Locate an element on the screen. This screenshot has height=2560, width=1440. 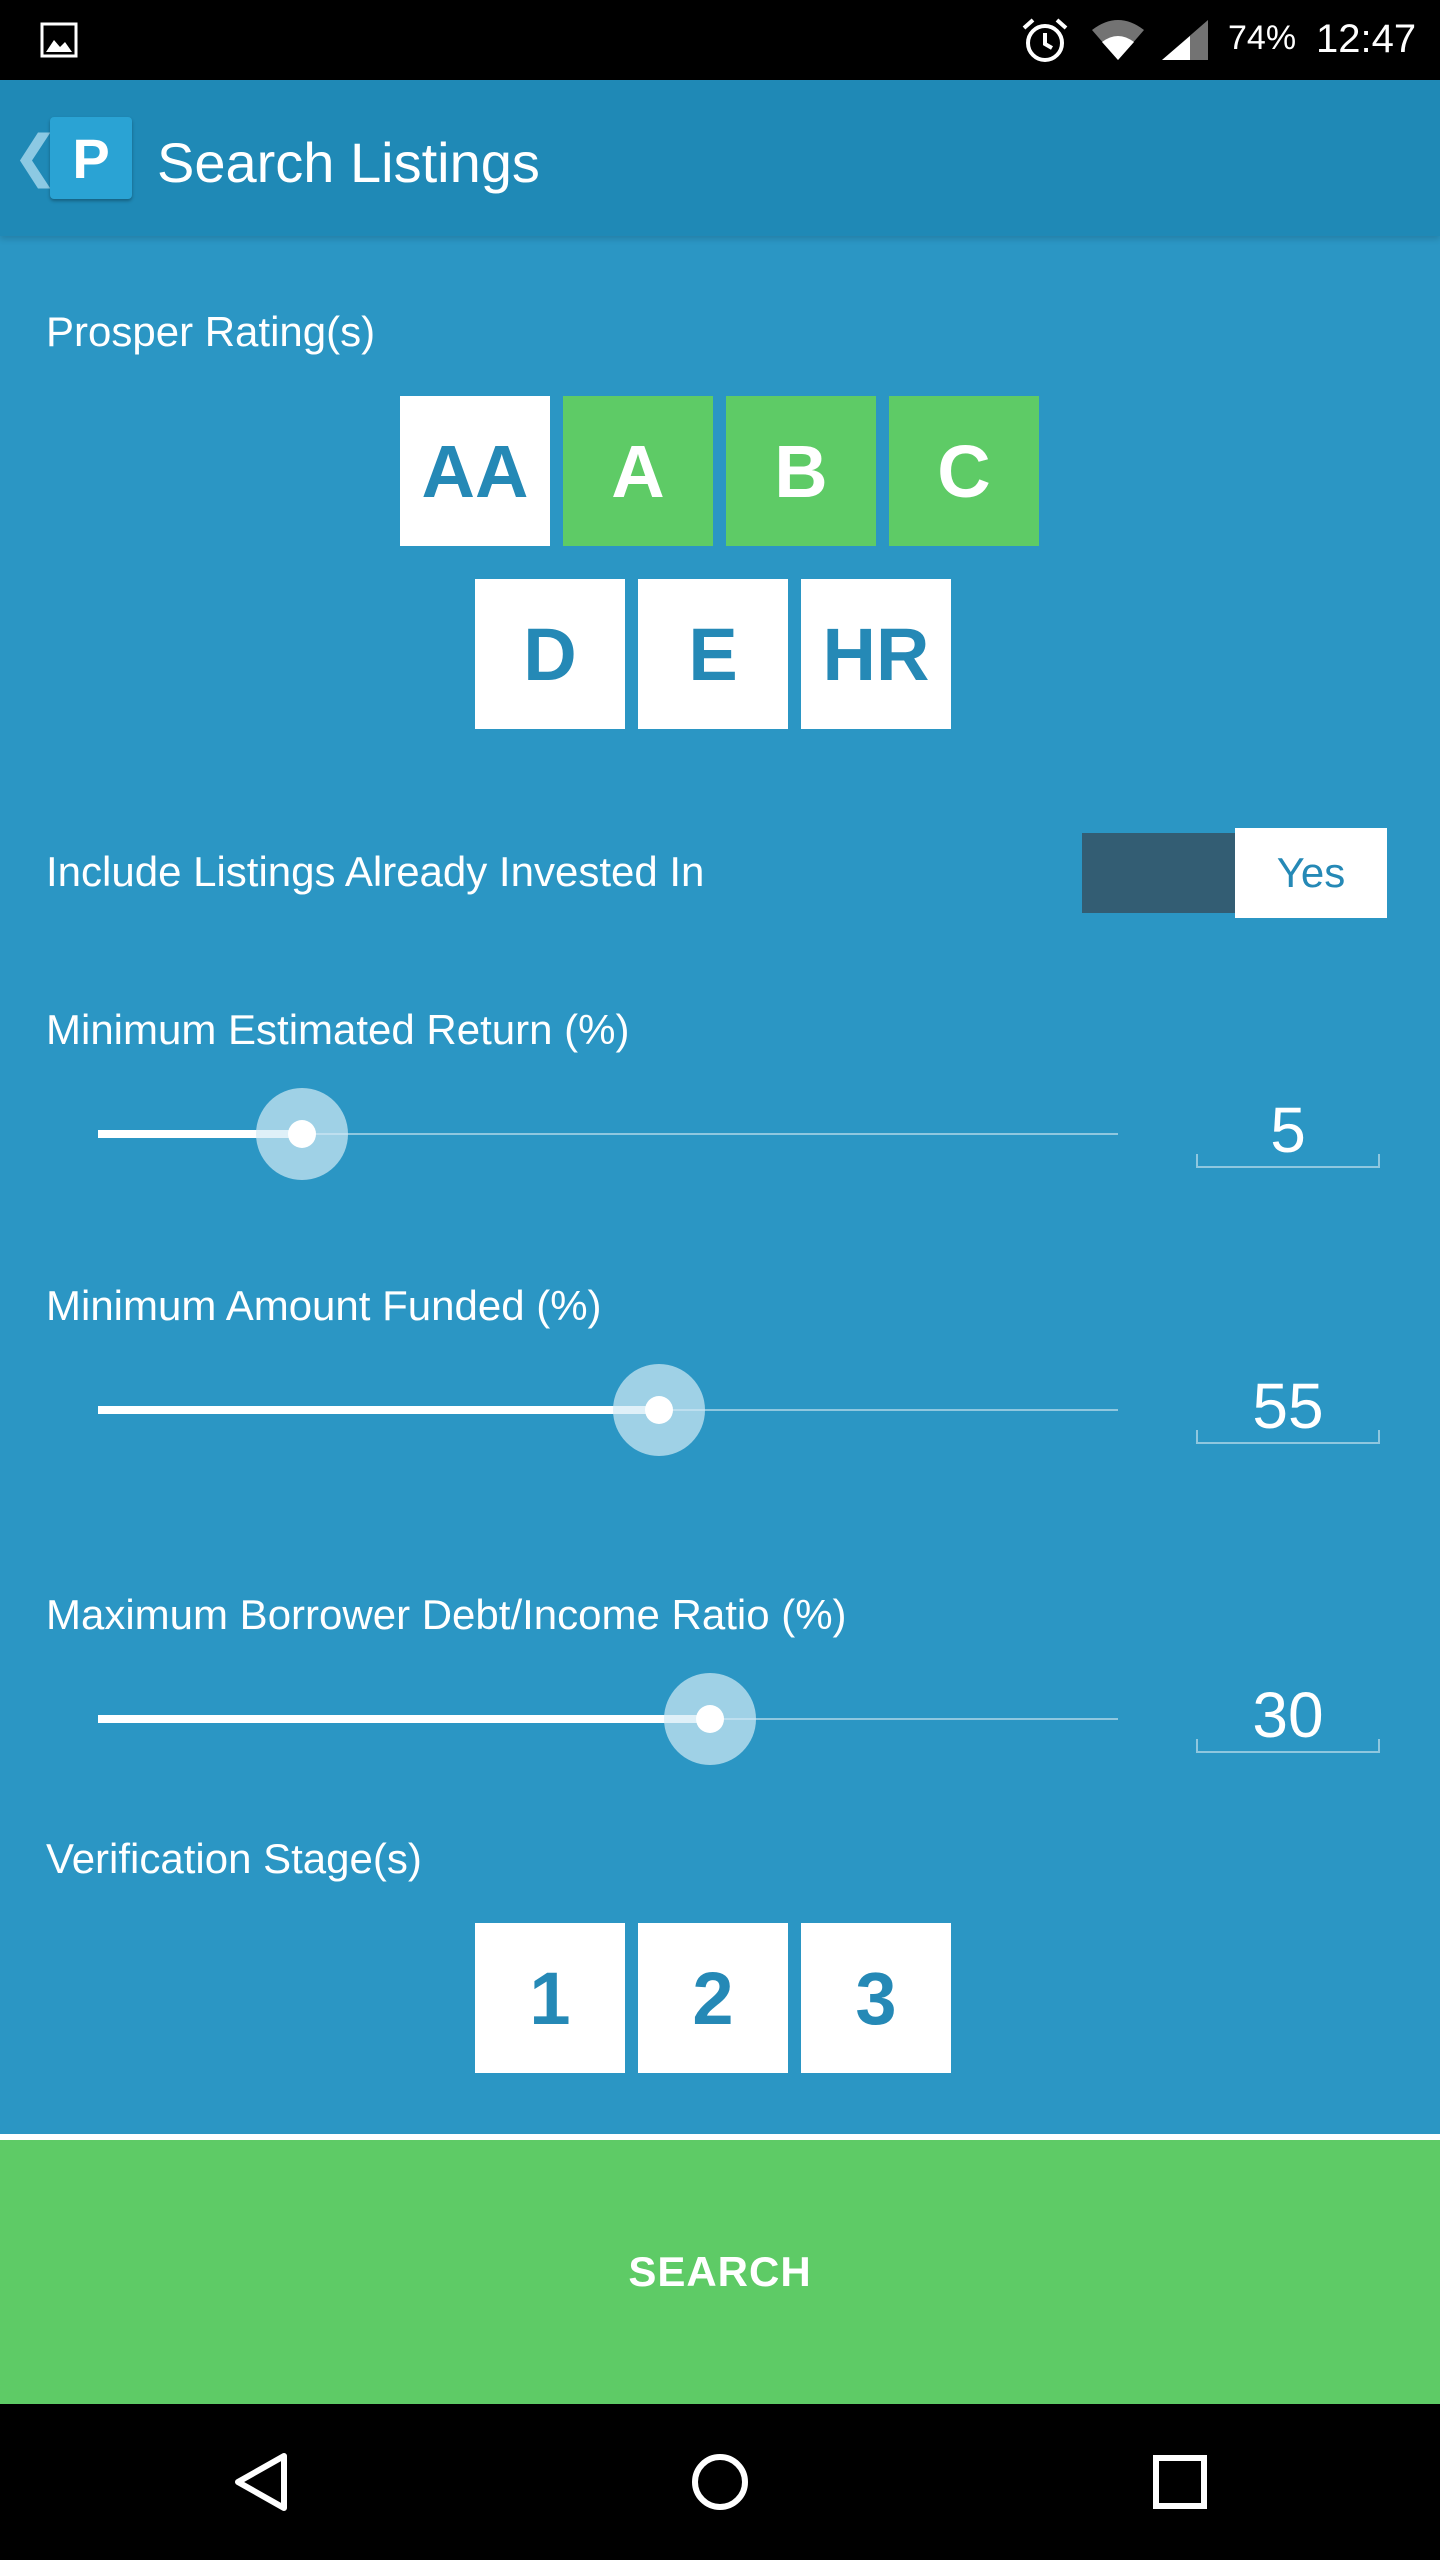
min-funded-value: 55 is located at coordinates (1288, 1407).